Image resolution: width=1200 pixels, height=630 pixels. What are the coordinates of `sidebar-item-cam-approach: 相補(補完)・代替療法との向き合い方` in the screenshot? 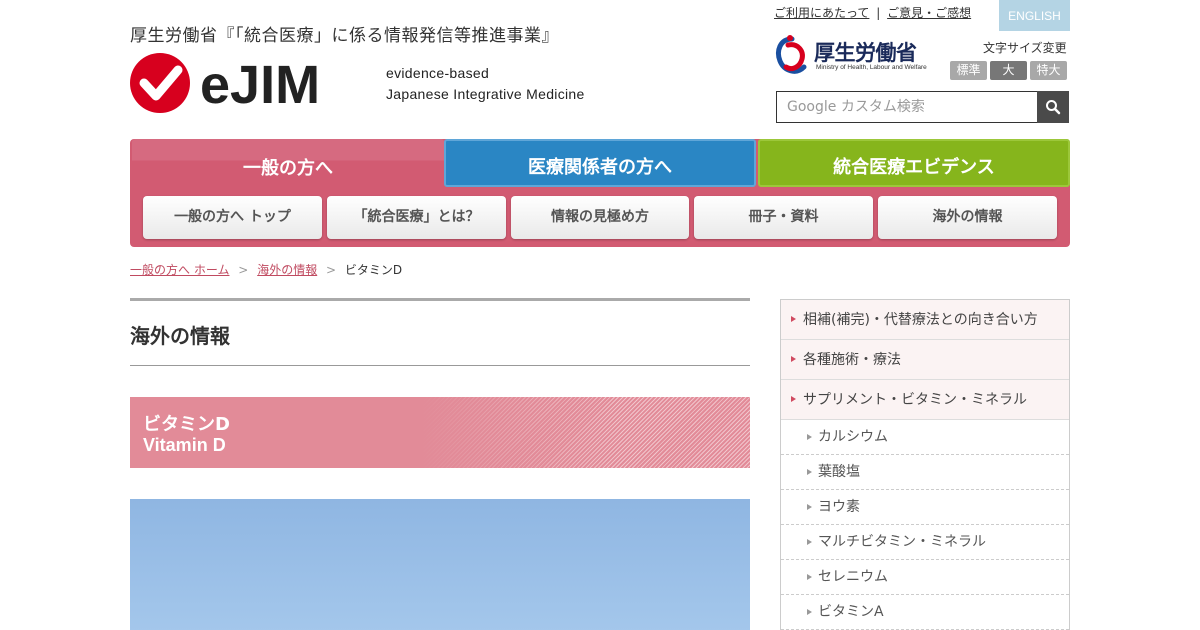 It's located at (925, 320).